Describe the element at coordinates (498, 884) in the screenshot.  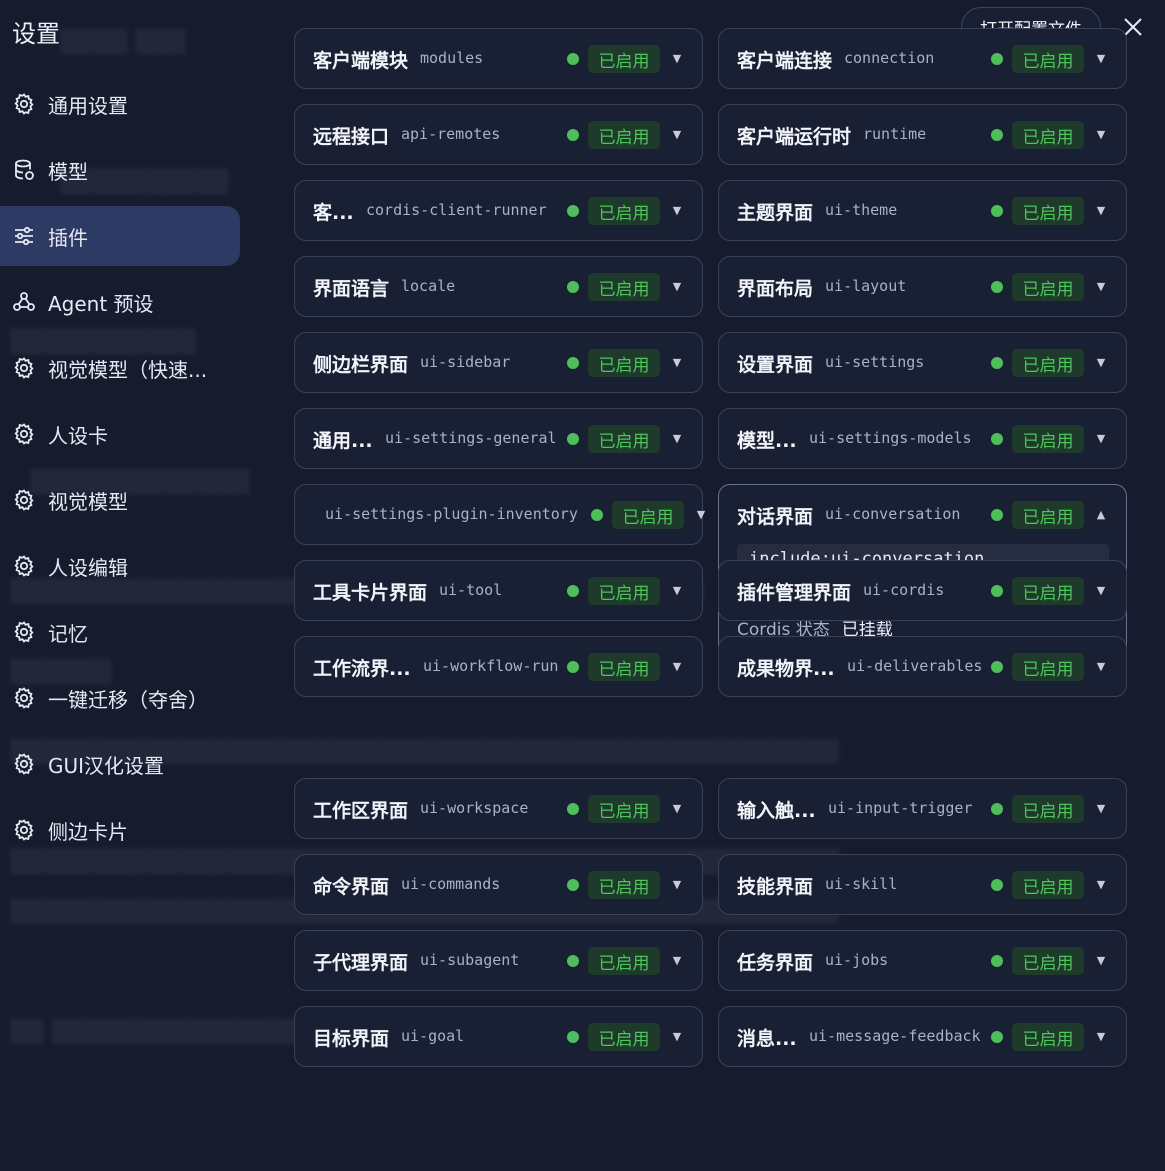
I see `plugin-card: 命令界面 ui-commands 已启用 ▼` at that location.